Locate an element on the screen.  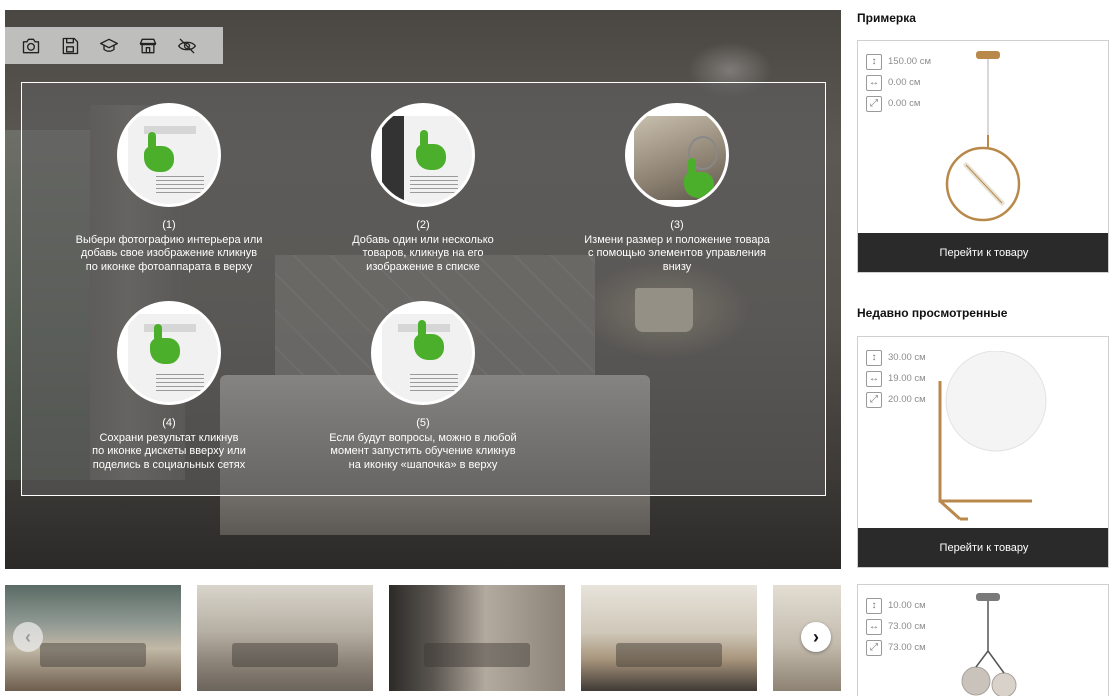
step-number: (1) is located at coordinates (169, 225).